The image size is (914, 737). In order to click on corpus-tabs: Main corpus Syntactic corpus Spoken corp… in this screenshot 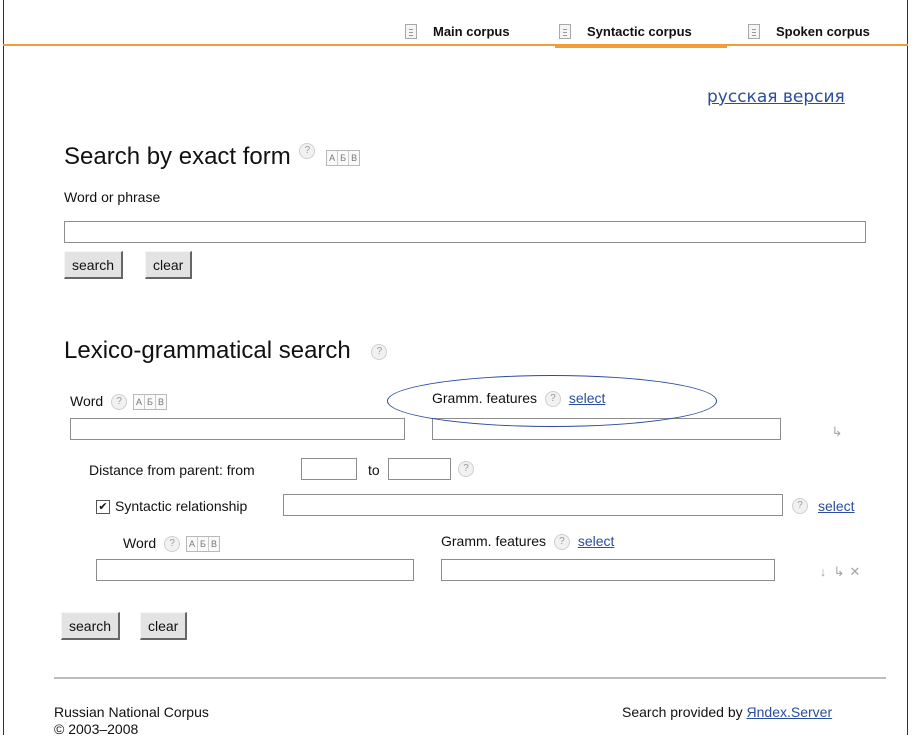, I will do `click(457, 31)`.